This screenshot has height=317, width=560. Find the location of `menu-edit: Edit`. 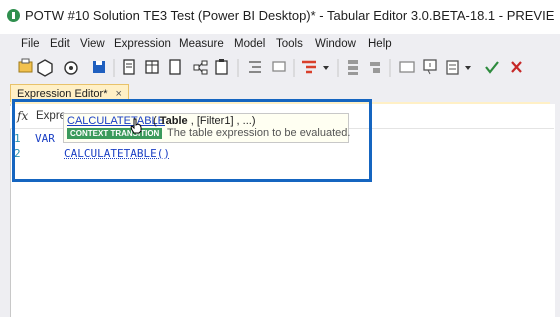

menu-edit: Edit is located at coordinates (60, 44).